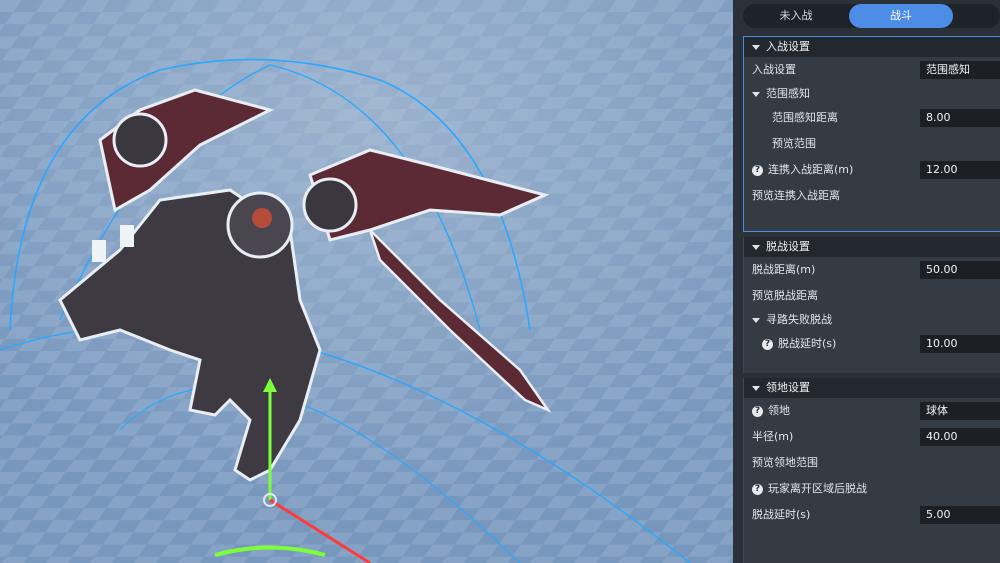 Image resolution: width=1000 pixels, height=563 pixels. What do you see at coordinates (960, 515) in the screenshot?
I see `territory-delay-input: 5.00` at bounding box center [960, 515].